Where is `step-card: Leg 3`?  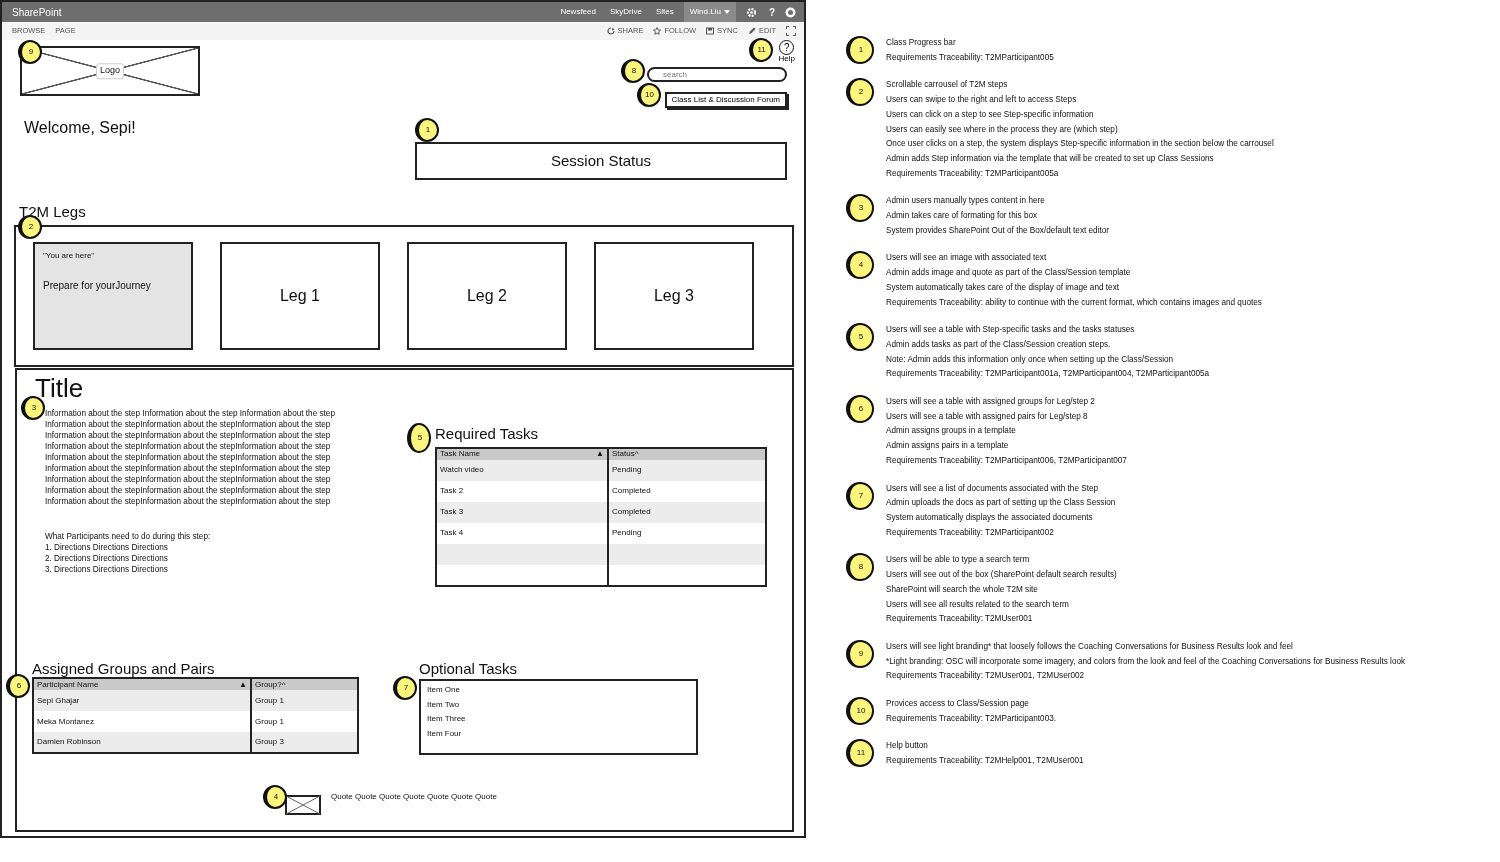
step-card: Leg 3 is located at coordinates (674, 295).